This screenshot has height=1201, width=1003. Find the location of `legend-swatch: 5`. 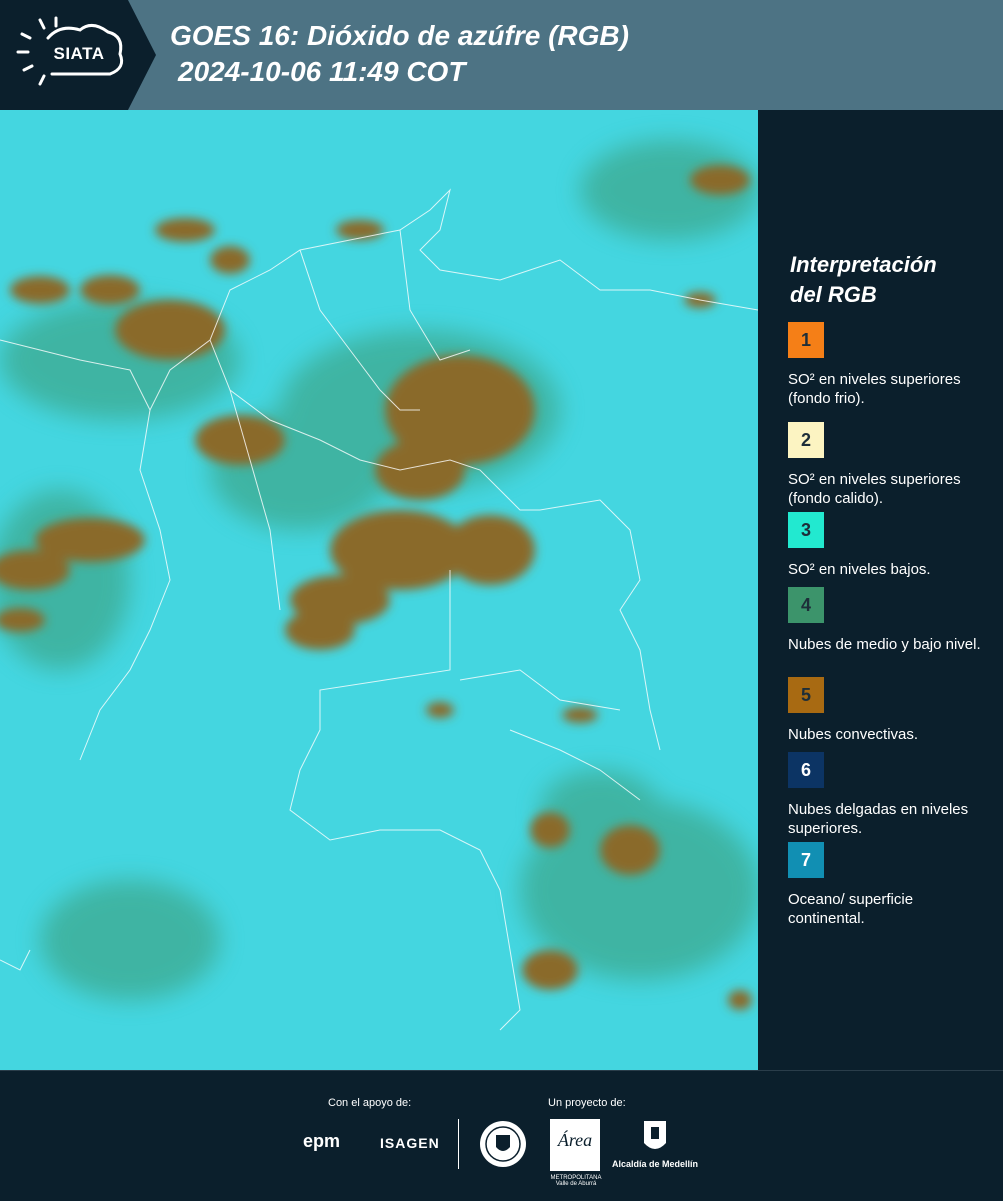

legend-swatch: 5 is located at coordinates (806, 695).